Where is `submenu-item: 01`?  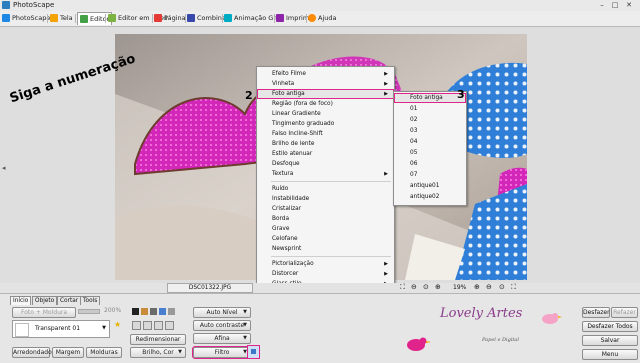 submenu-item: 01 is located at coordinates (430, 109).